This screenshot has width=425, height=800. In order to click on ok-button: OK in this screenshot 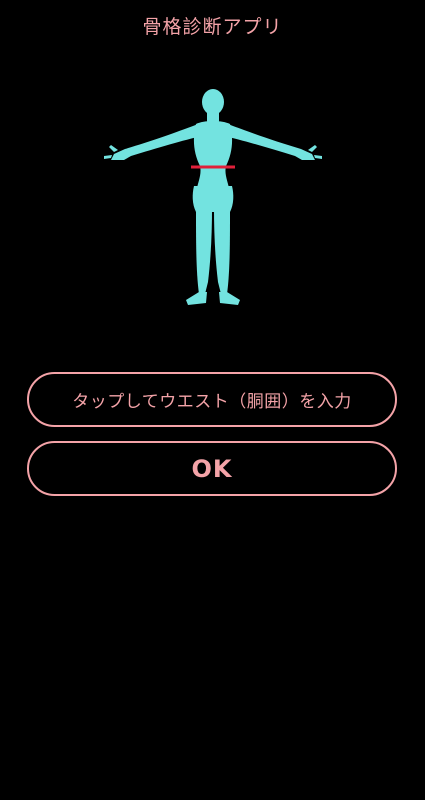, I will do `click(212, 468)`.